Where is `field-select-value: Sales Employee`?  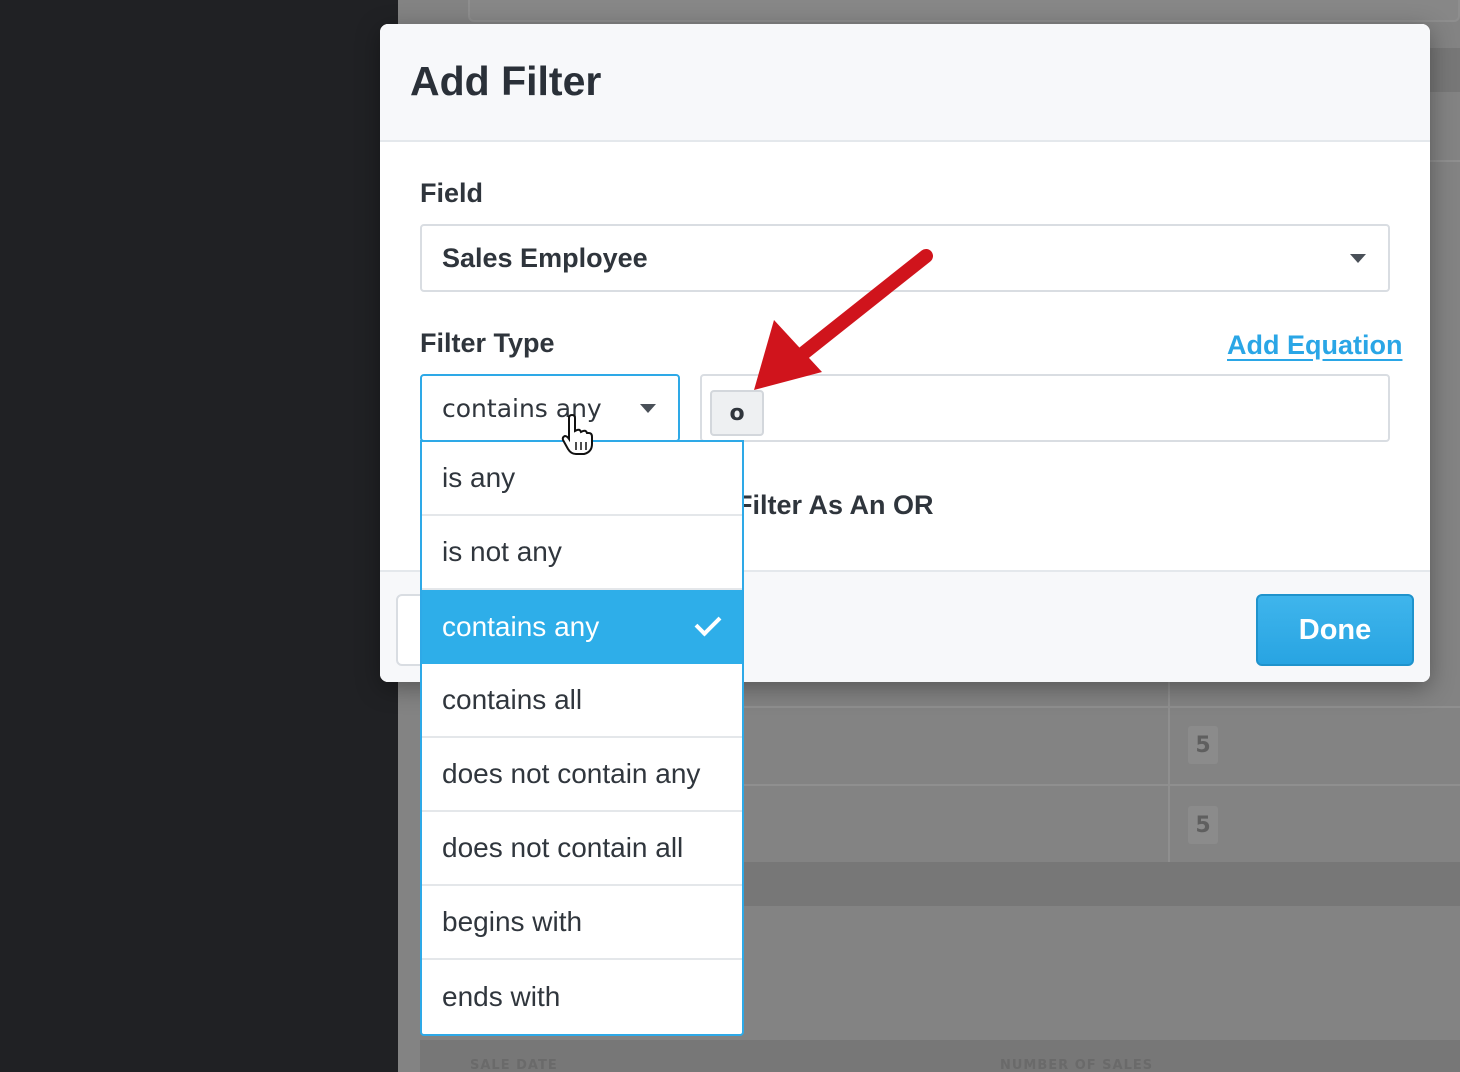
field-select-value: Sales Employee is located at coordinates (545, 257).